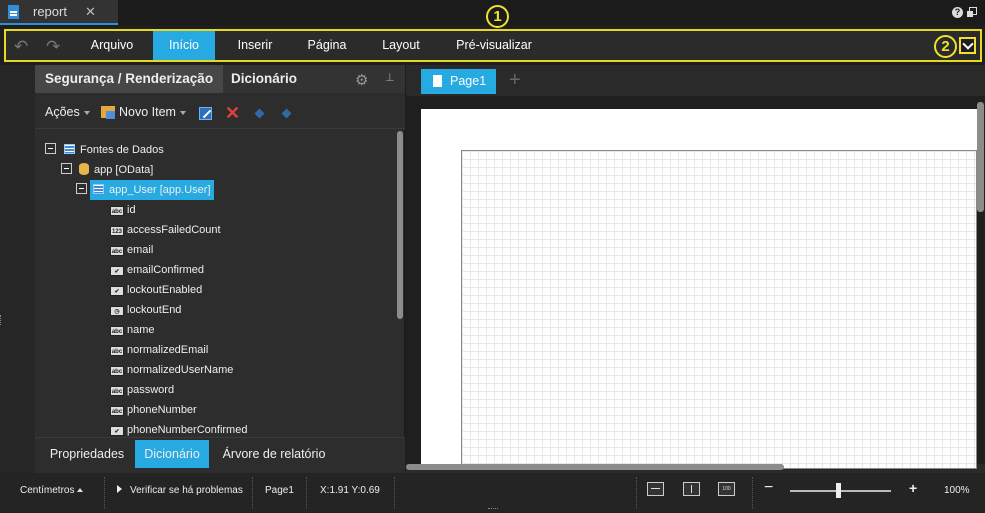 This screenshot has width=985, height=513. I want to click on menu-arquivo: Arquivo, so click(112, 45).